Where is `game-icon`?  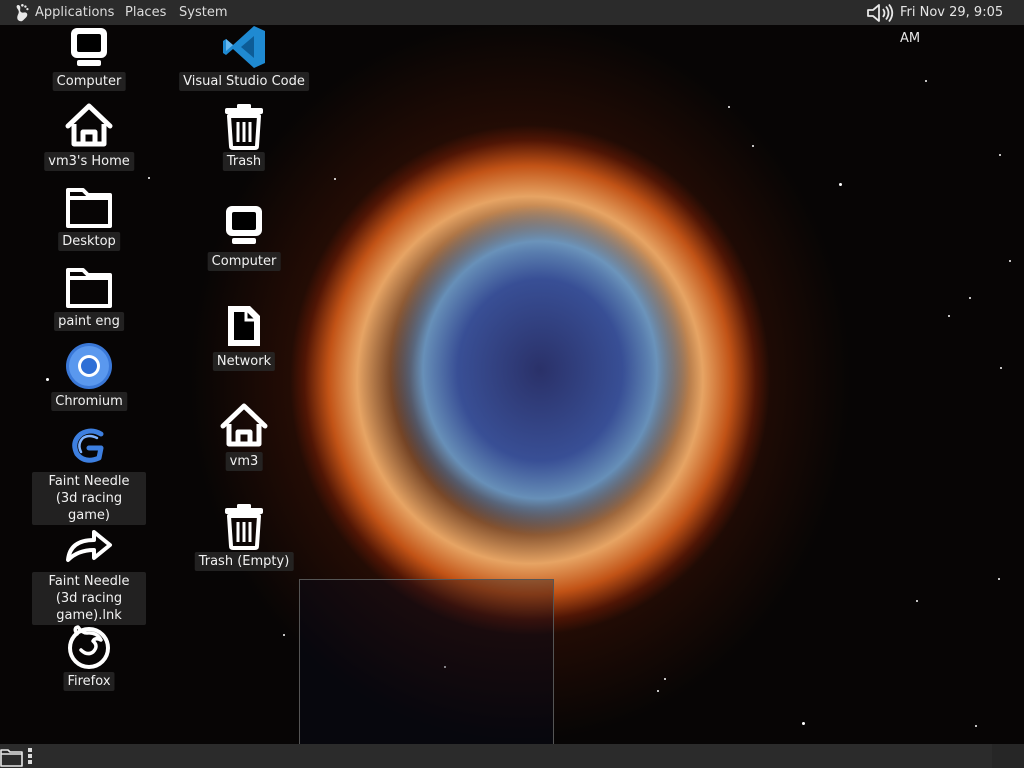 game-icon is located at coordinates (88, 445).